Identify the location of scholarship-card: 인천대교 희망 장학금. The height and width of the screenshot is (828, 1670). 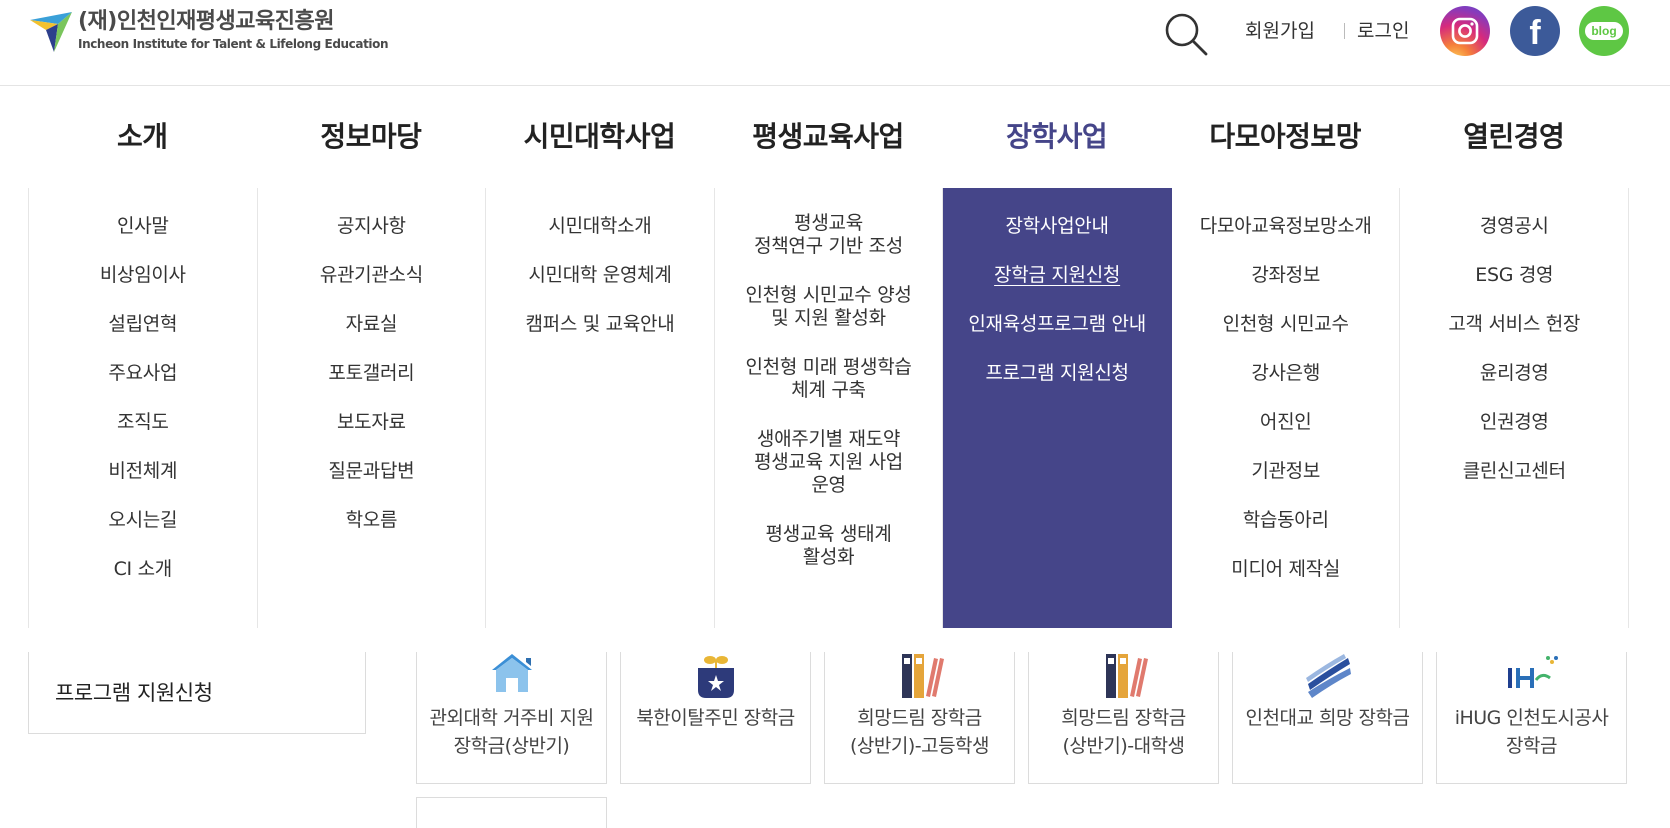
(1327, 718).